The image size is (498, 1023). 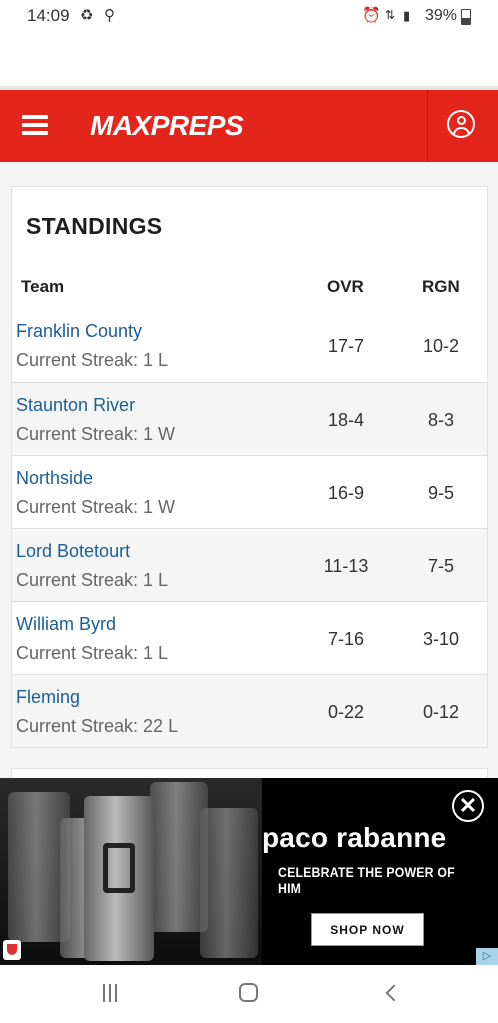 I want to click on shop-now-button: SHOP NOW, so click(x=367, y=929).